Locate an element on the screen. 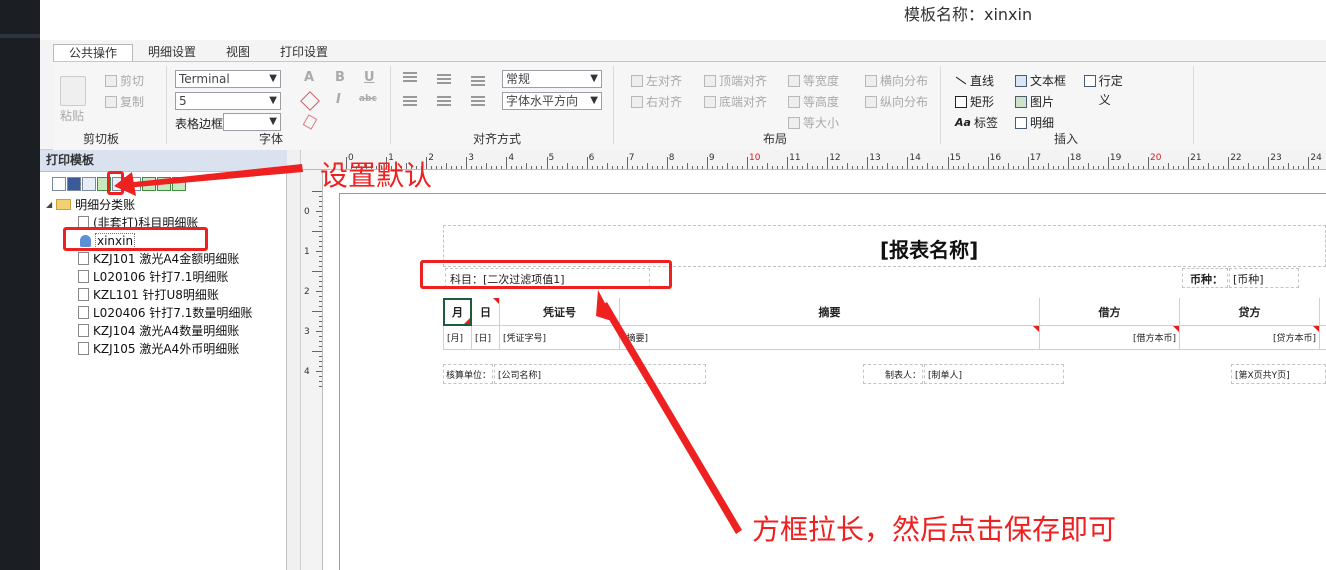 The image size is (1326, 570). arrow-to-subject is located at coordinates (671, 418).